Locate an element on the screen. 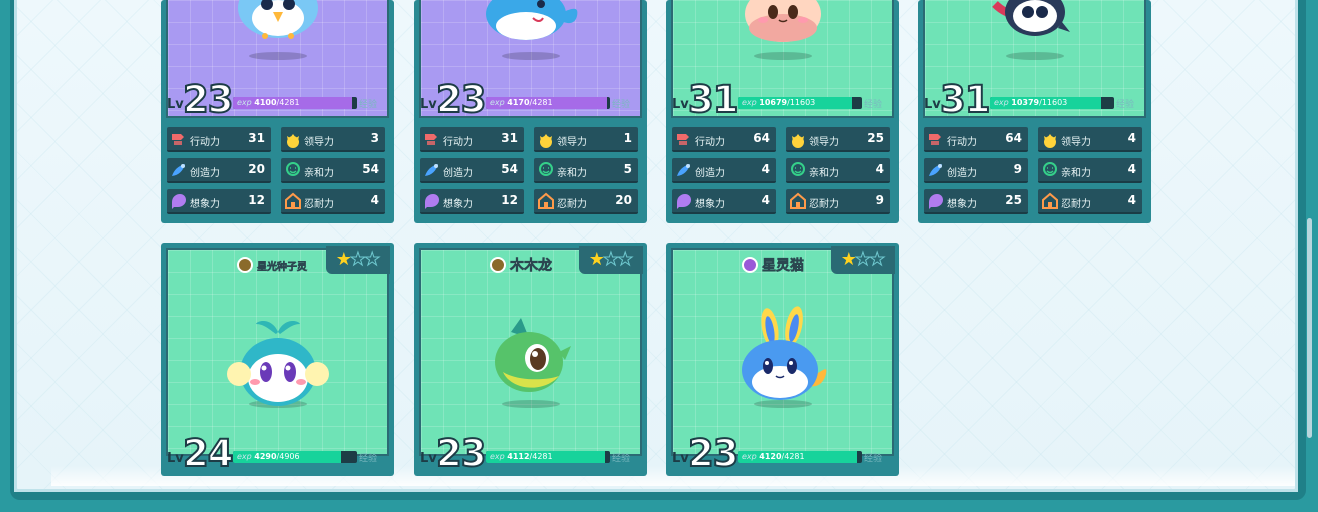  level-bar: Lv 23 exp 4170/4281 经验 is located at coordinates (530, 99).